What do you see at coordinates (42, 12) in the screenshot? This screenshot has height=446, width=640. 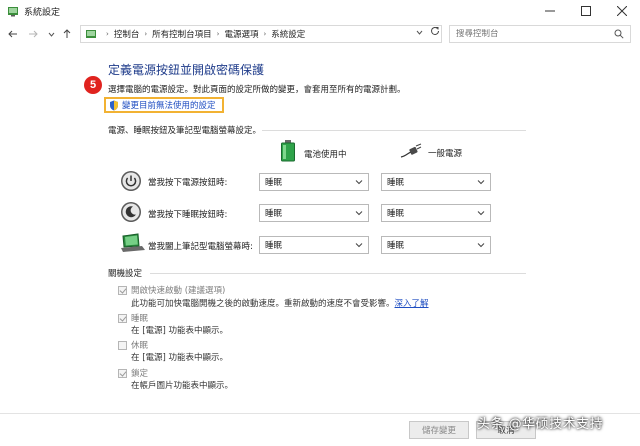 I see `window-title: 系統設定` at bounding box center [42, 12].